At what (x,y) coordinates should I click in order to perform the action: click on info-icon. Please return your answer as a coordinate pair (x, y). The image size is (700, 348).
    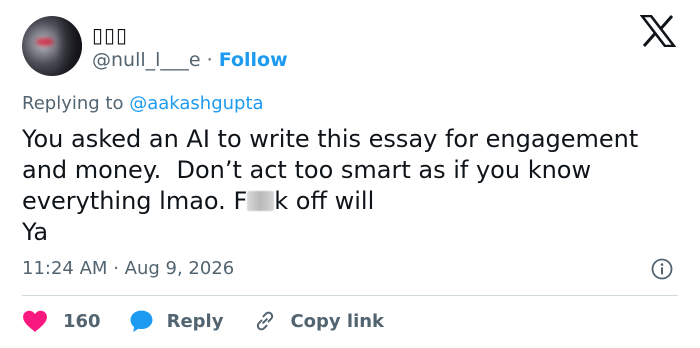
    Looking at the image, I should click on (662, 269).